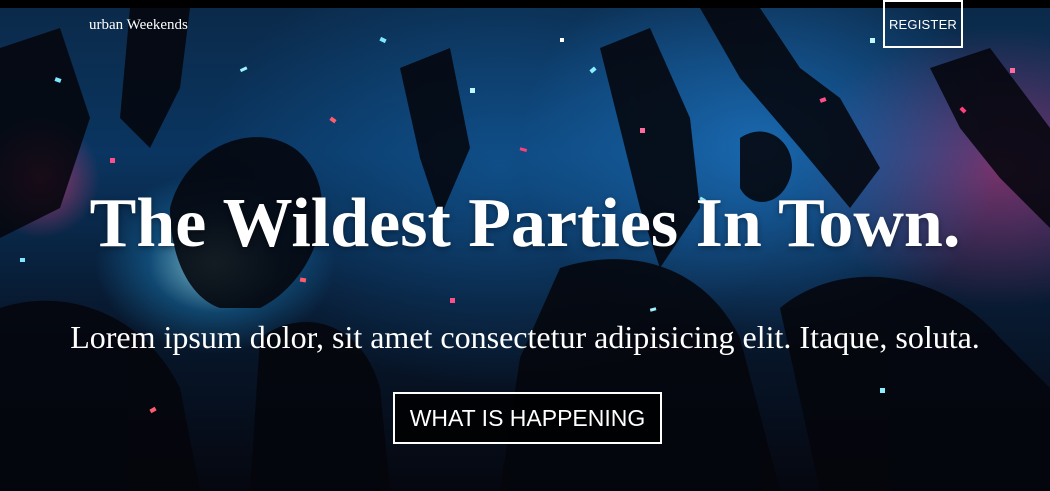 The height and width of the screenshot is (491, 1050). What do you see at coordinates (923, 24) in the screenshot?
I see `register-button: REGISTER` at bounding box center [923, 24].